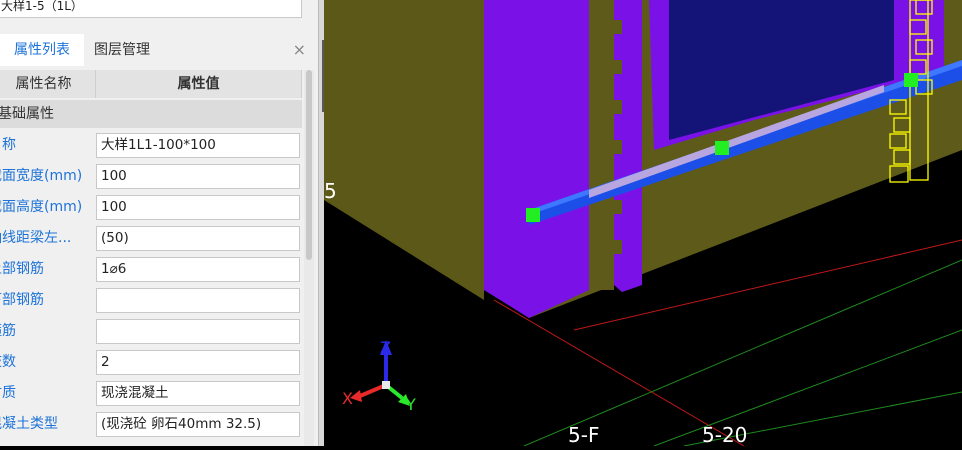  Describe the element at coordinates (722, 148) in the screenshot. I see `grip-point-mid` at that location.